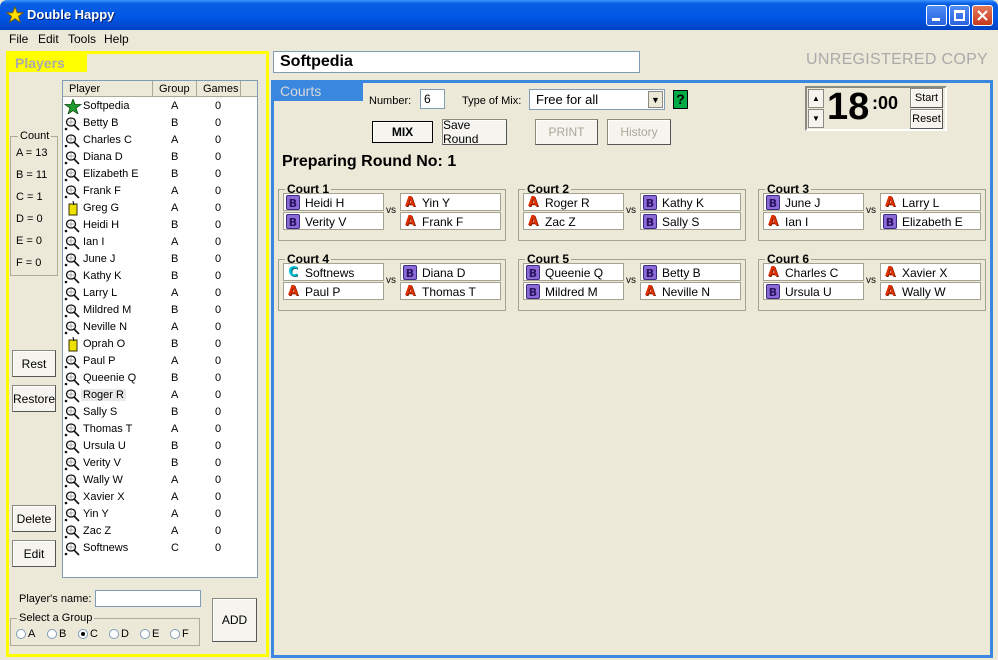 This screenshot has width=998, height=660. Describe the element at coordinates (160, 429) in the screenshot. I see `player-row: Thomas T A 0` at that location.